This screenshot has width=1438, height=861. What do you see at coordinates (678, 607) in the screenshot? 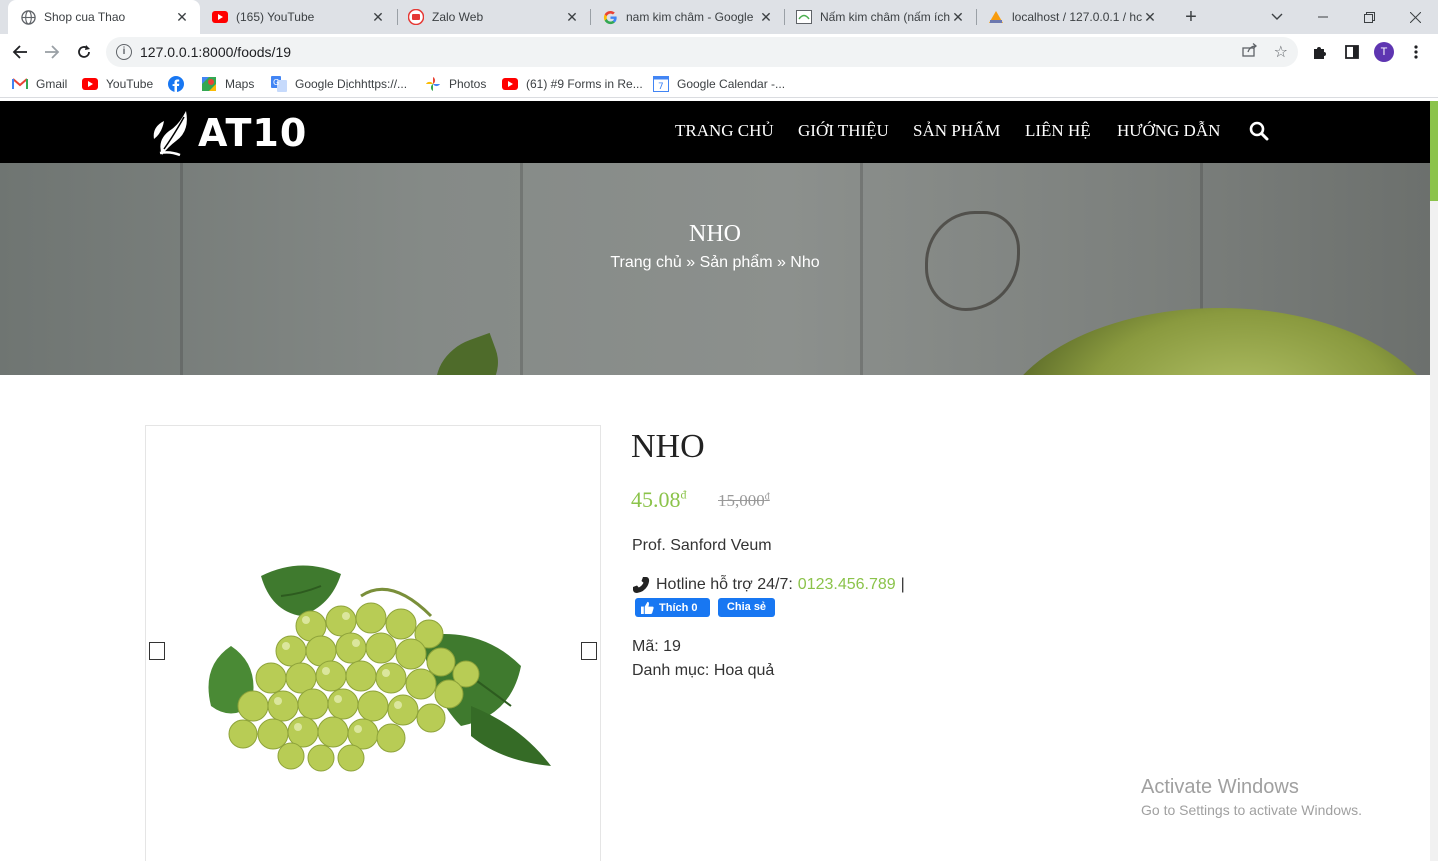
I see `like-label: Thích 0` at bounding box center [678, 607].